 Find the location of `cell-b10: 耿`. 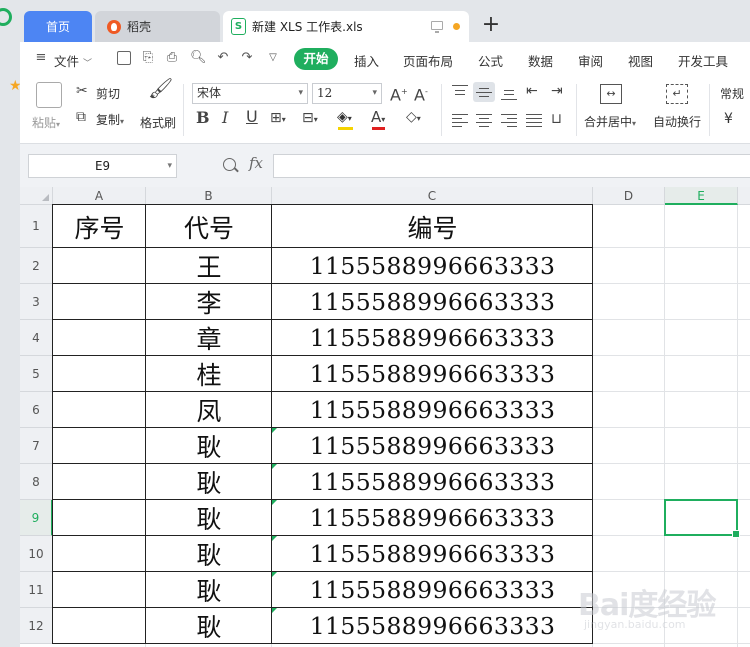

cell-b10: 耿 is located at coordinates (209, 554).